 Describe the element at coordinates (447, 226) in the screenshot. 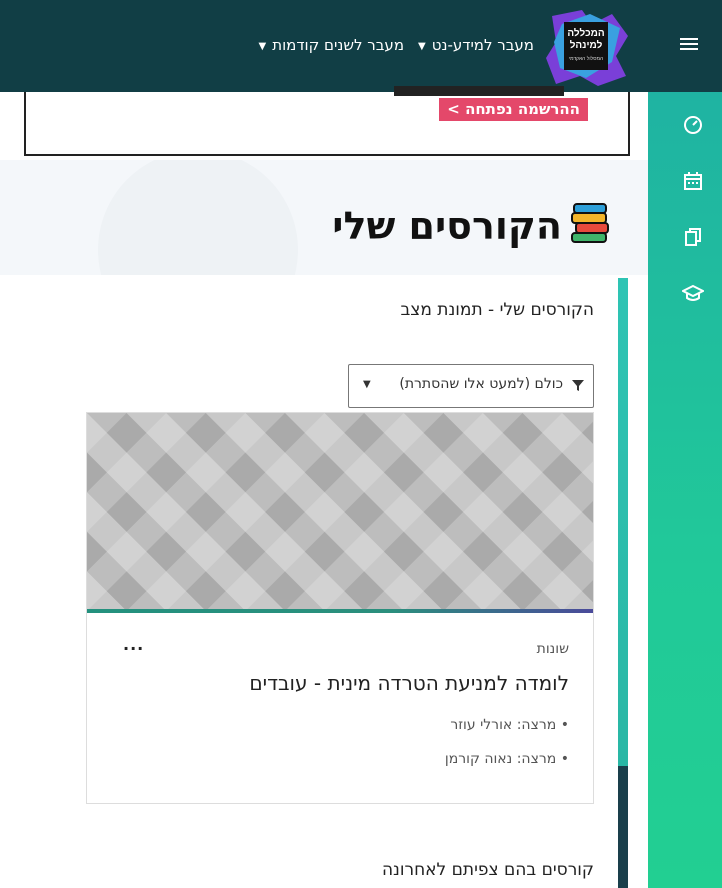

I see `page-title: הקורסים שלי` at that location.